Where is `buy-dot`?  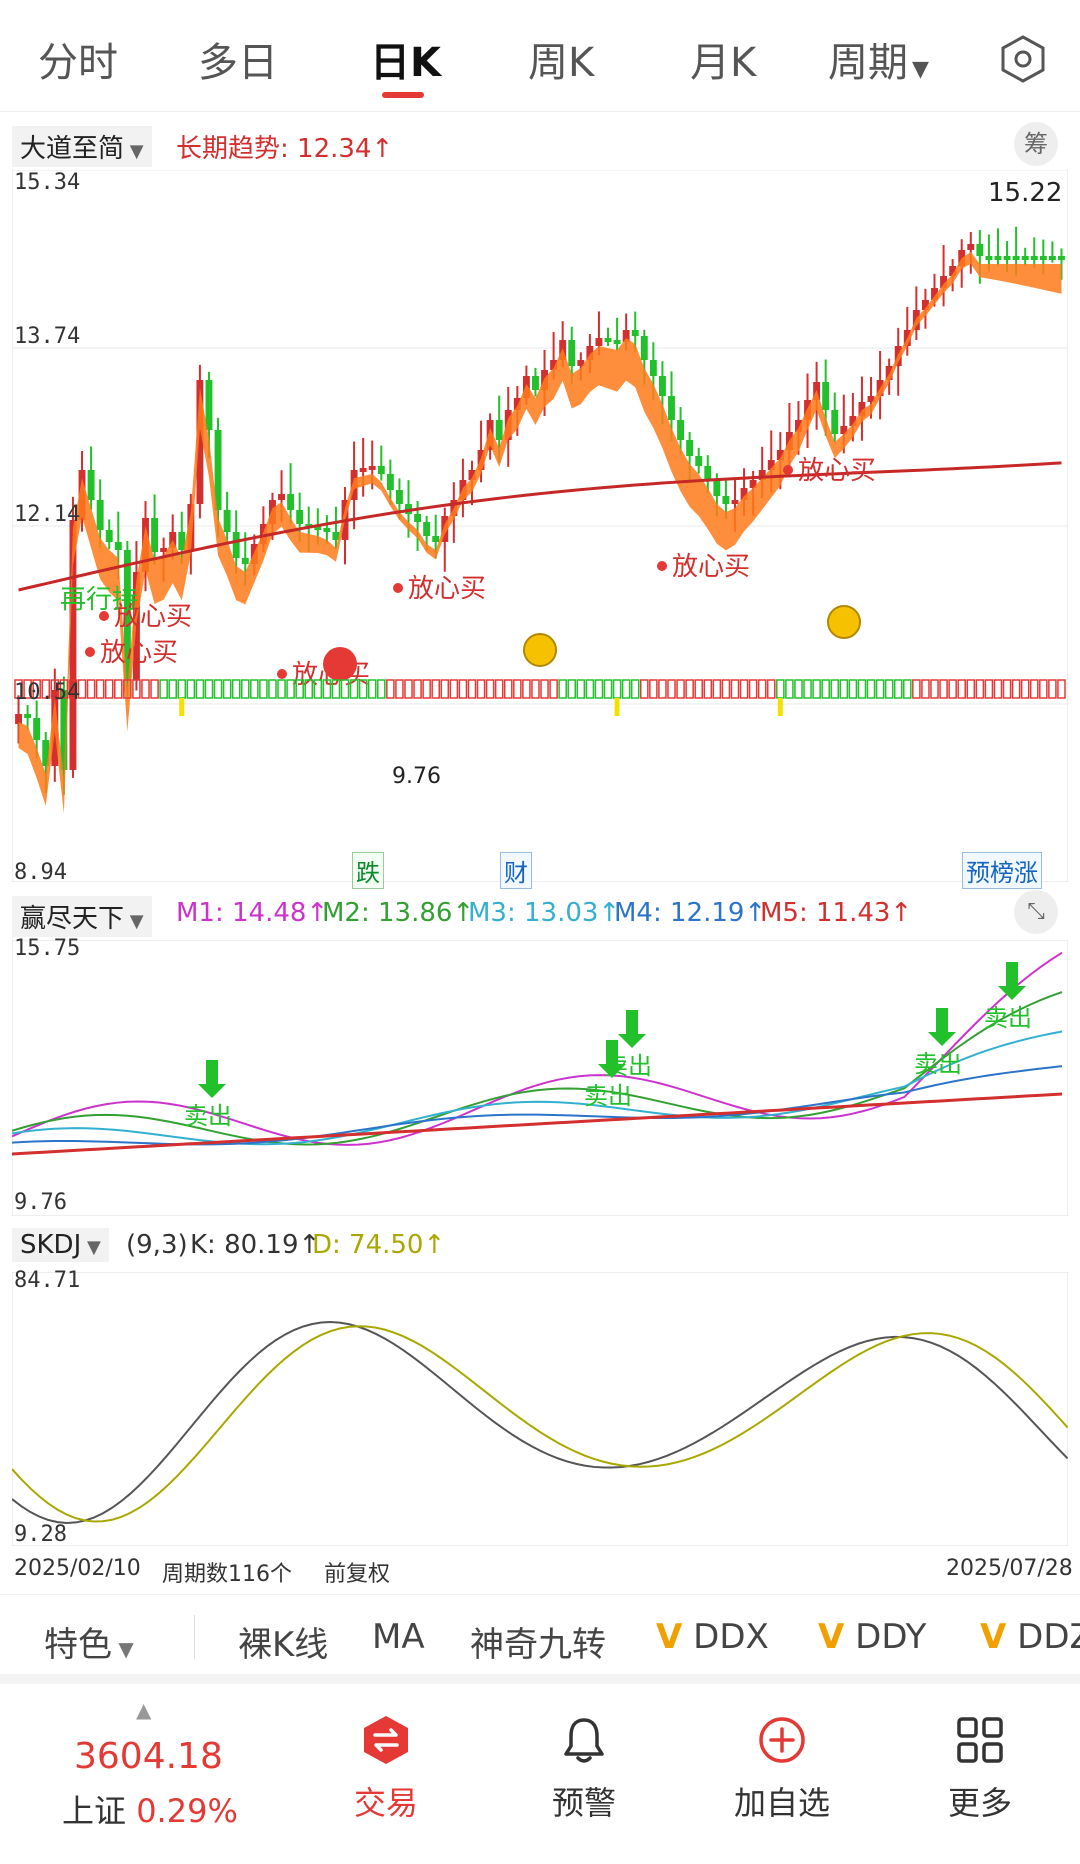 buy-dot is located at coordinates (282, 674).